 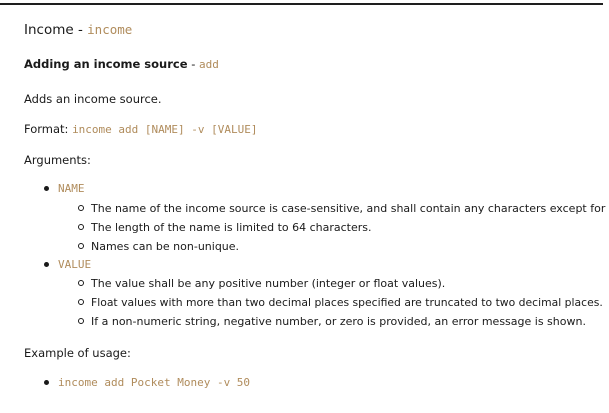 What do you see at coordinates (301, 4) in the screenshot?
I see `top-rule` at bounding box center [301, 4].